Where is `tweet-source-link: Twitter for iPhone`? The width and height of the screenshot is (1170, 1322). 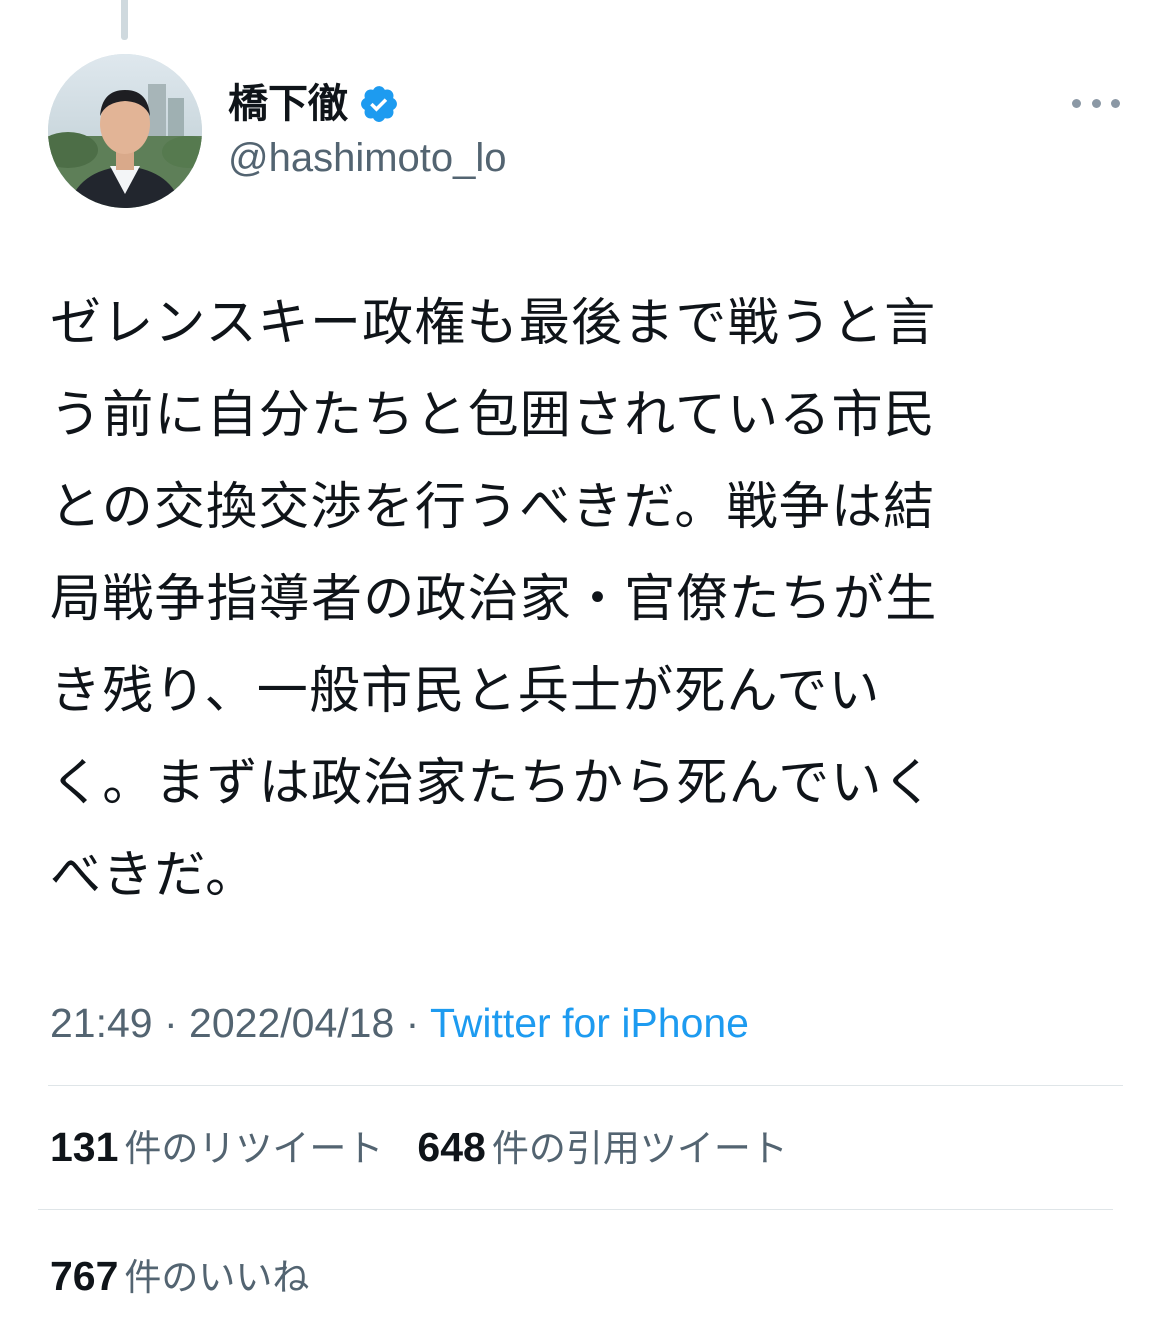
tweet-source-link: Twitter for iPhone is located at coordinates (589, 1023).